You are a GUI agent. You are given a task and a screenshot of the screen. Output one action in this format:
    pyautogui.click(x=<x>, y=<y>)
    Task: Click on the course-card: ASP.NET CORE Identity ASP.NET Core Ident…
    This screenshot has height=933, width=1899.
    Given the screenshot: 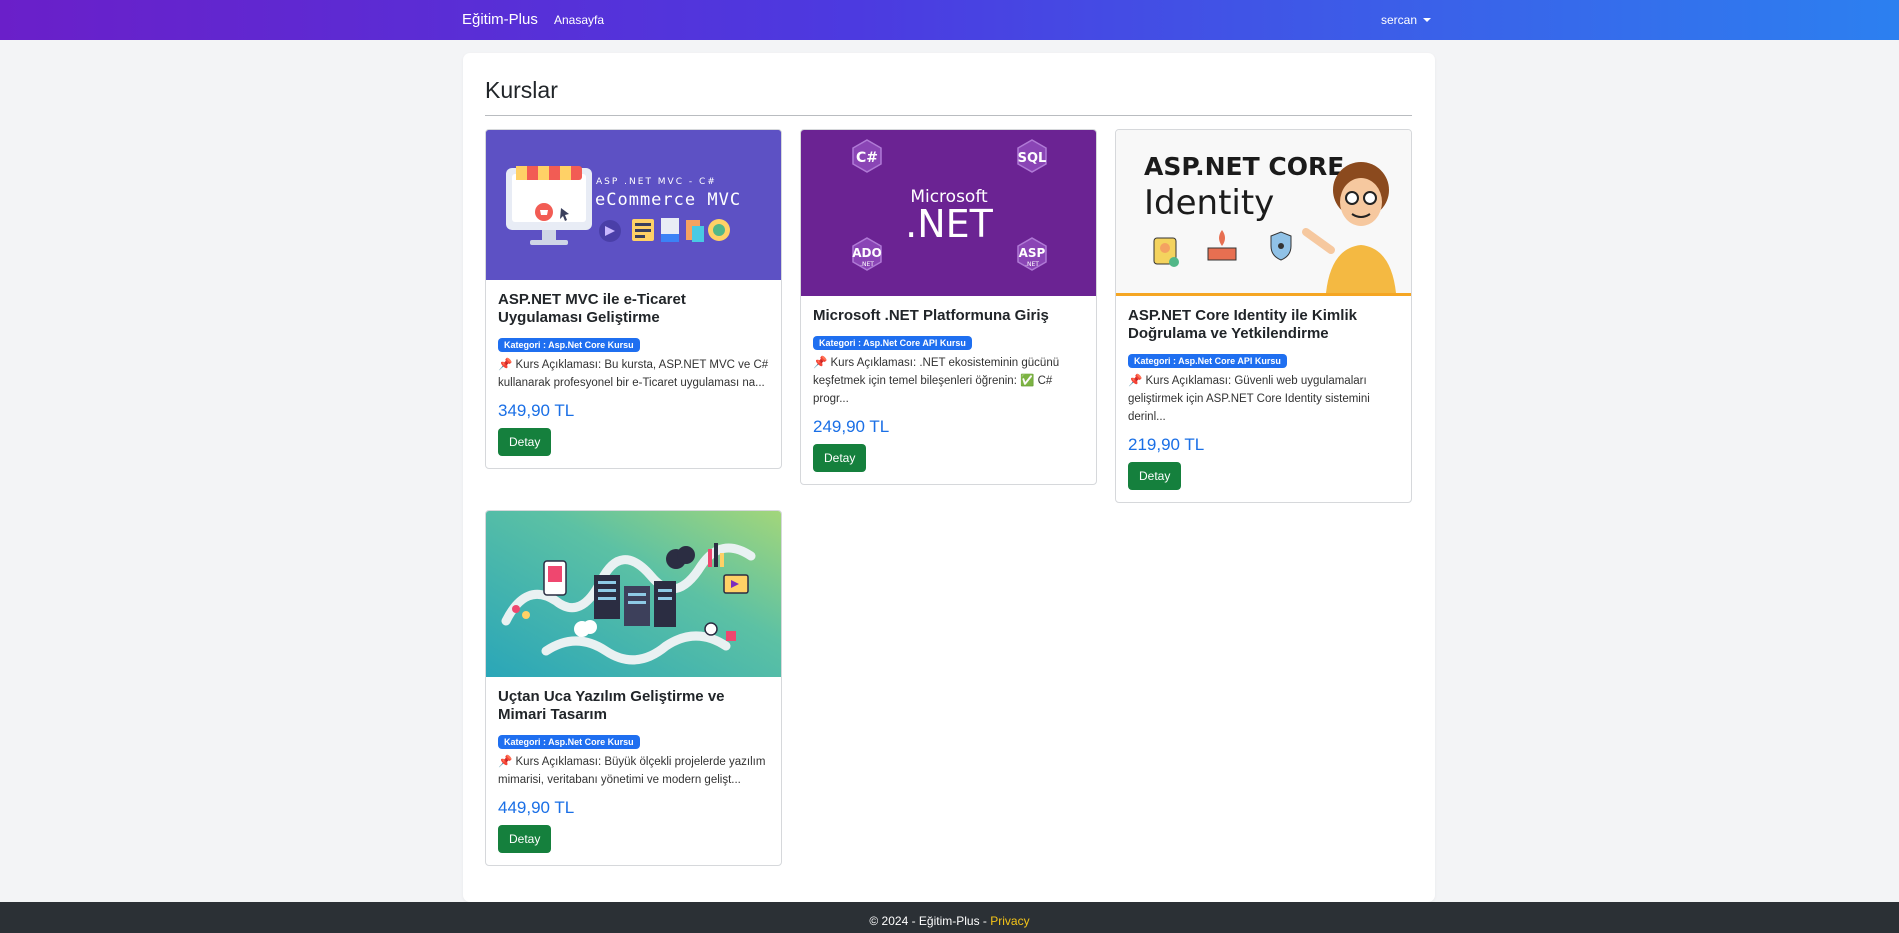 What is the action you would take?
    pyautogui.click(x=1263, y=316)
    